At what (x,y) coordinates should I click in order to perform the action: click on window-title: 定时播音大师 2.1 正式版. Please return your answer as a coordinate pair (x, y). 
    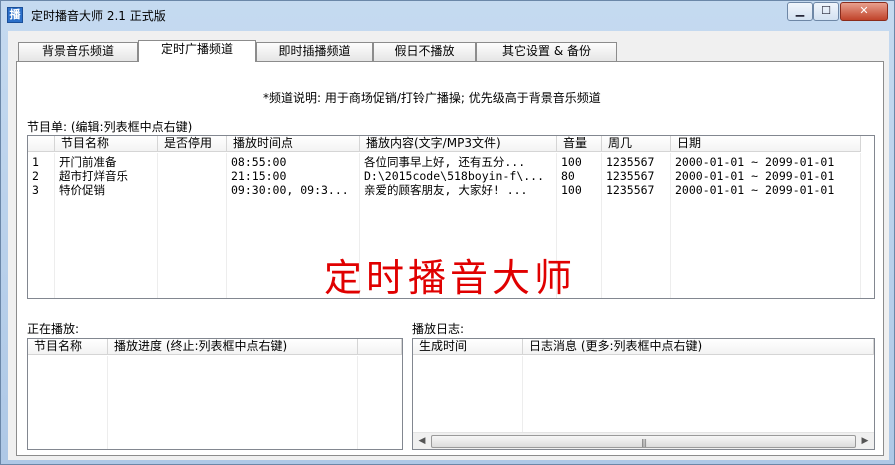
    Looking at the image, I should click on (98, 16).